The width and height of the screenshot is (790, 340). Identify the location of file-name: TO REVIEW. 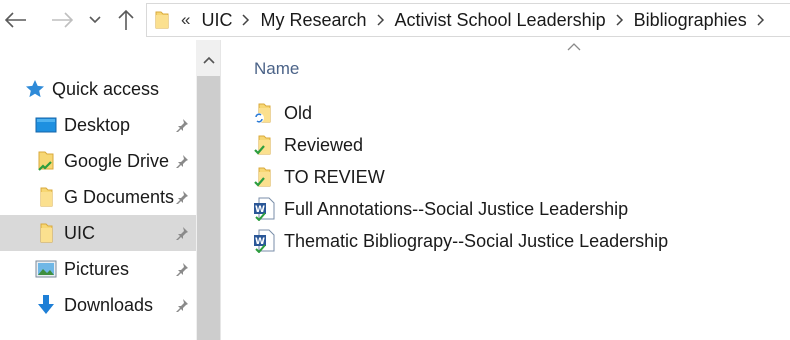
(334, 176).